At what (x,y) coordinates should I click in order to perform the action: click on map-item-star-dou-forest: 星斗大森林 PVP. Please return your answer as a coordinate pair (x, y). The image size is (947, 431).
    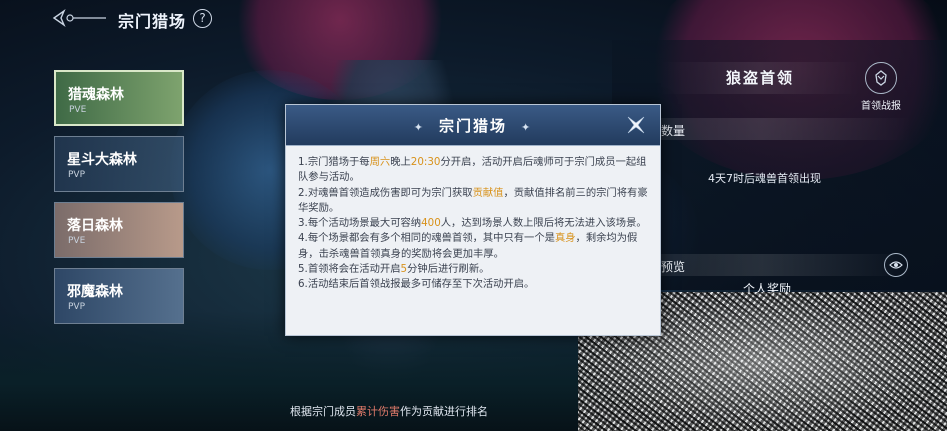
    Looking at the image, I should click on (119, 164).